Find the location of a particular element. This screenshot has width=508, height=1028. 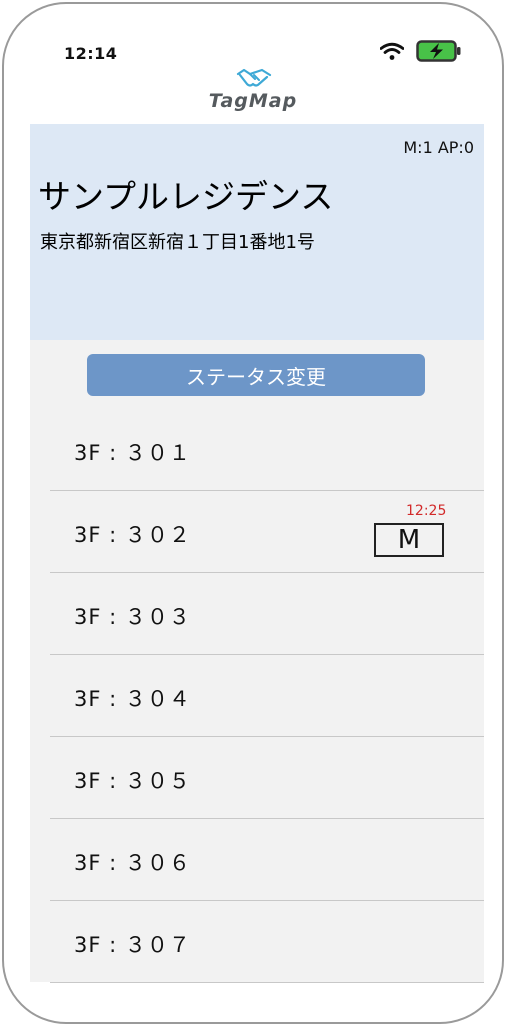

unit-row-301: 3F : ３０１ is located at coordinates (267, 450).